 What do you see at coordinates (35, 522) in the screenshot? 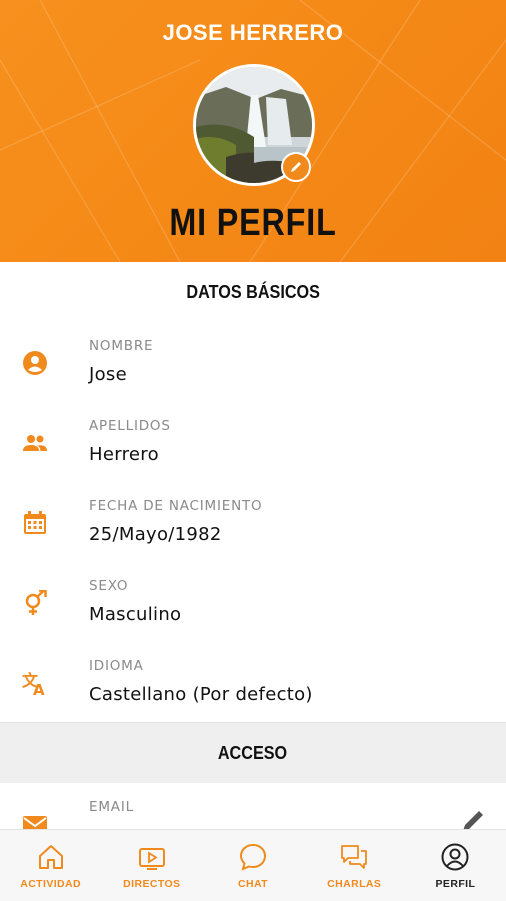
I see `calendar-icon` at bounding box center [35, 522].